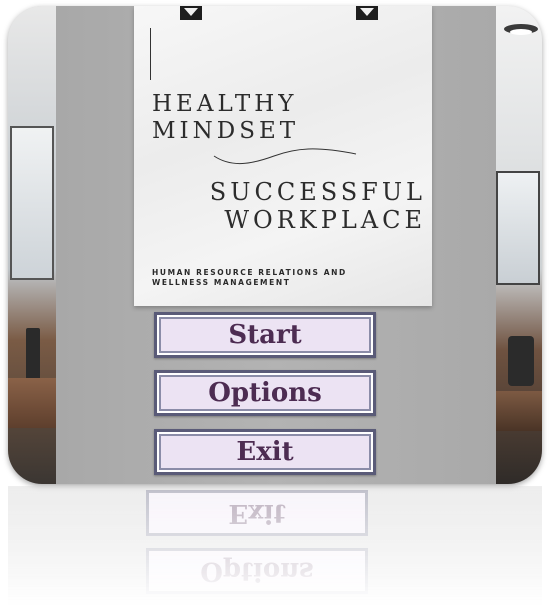 This screenshot has width=550, height=608. Describe the element at coordinates (257, 513) in the screenshot. I see `exit-button-reflection: Exit` at that location.